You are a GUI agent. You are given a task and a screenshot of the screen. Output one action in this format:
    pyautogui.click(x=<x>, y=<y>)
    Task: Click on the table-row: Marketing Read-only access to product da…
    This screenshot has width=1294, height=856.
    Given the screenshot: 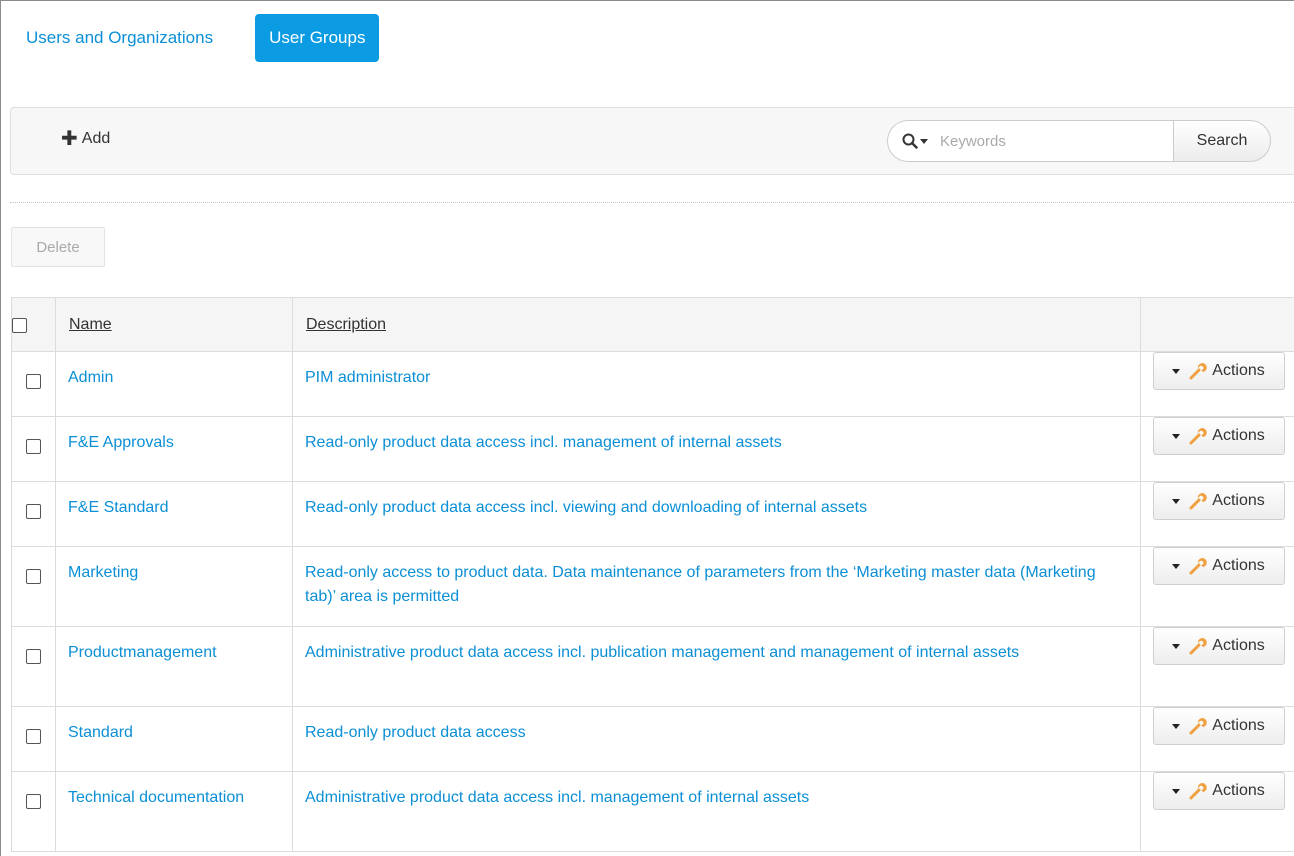 What is the action you would take?
    pyautogui.click(x=652, y=586)
    